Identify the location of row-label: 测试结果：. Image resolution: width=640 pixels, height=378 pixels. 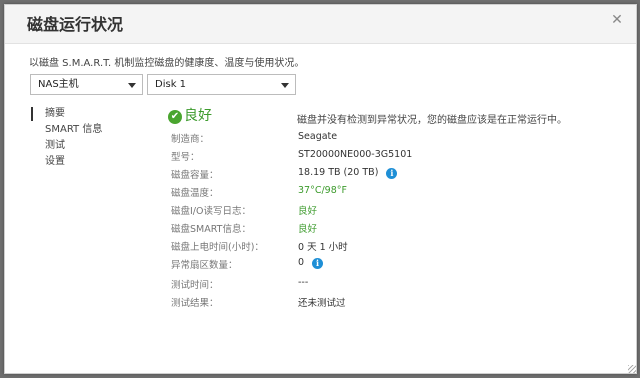
(195, 303).